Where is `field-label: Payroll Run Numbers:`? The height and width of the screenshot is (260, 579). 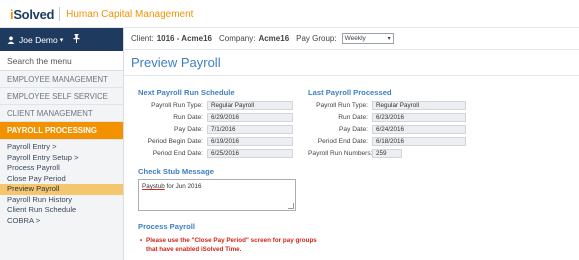
field-label: Payroll Run Numbers: is located at coordinates (340, 153).